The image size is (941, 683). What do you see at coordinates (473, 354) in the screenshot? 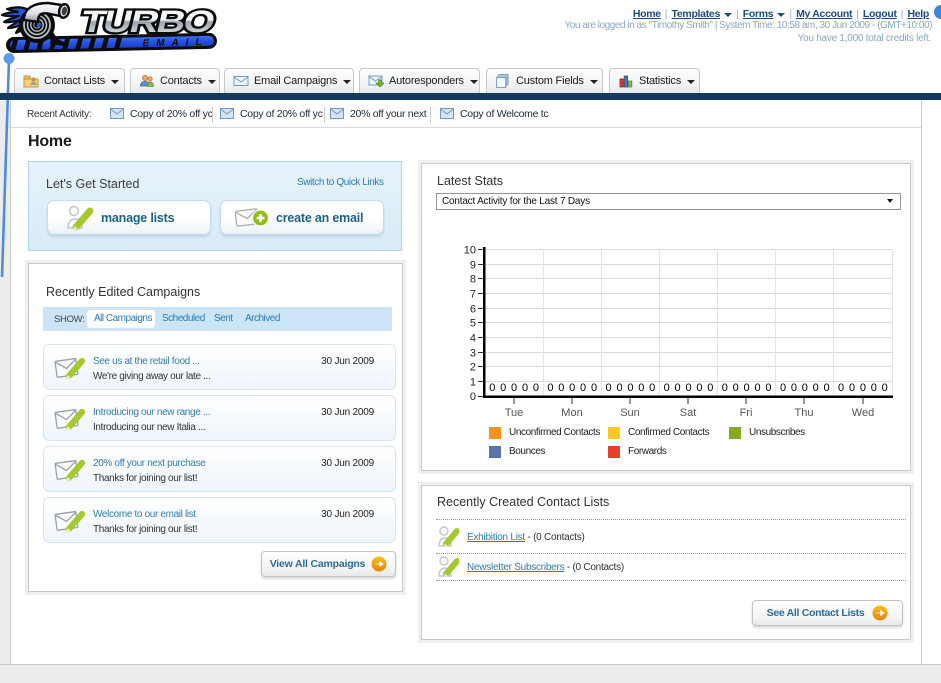
I see `svg-text: 3` at bounding box center [473, 354].